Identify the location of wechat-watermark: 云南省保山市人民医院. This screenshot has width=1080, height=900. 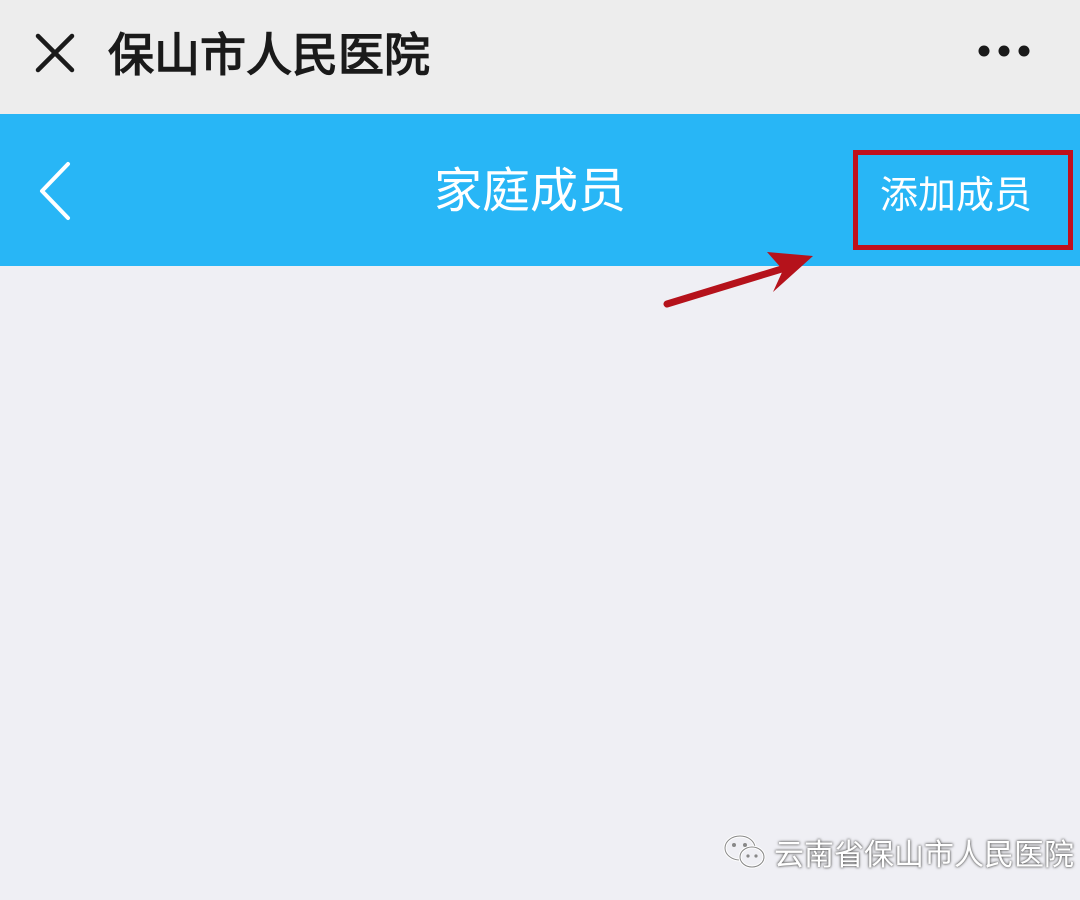
(898, 852).